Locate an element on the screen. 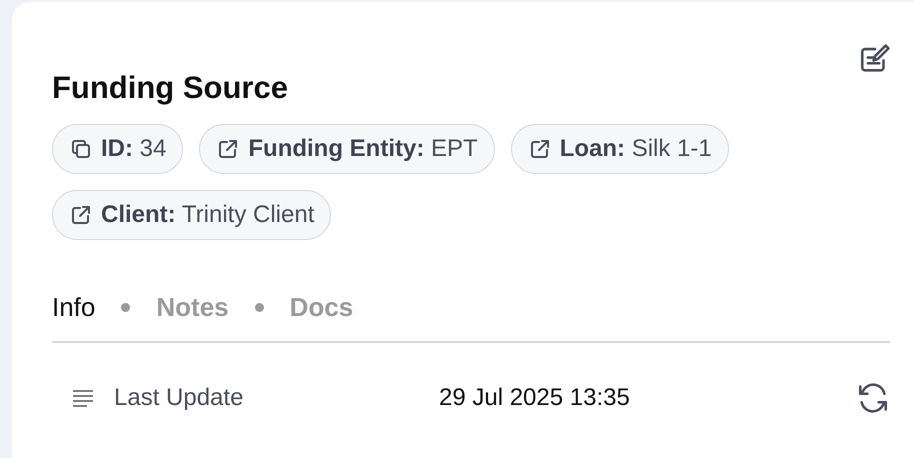 The width and height of the screenshot is (914, 458). panel-title: Funding Source is located at coordinates (170, 88).